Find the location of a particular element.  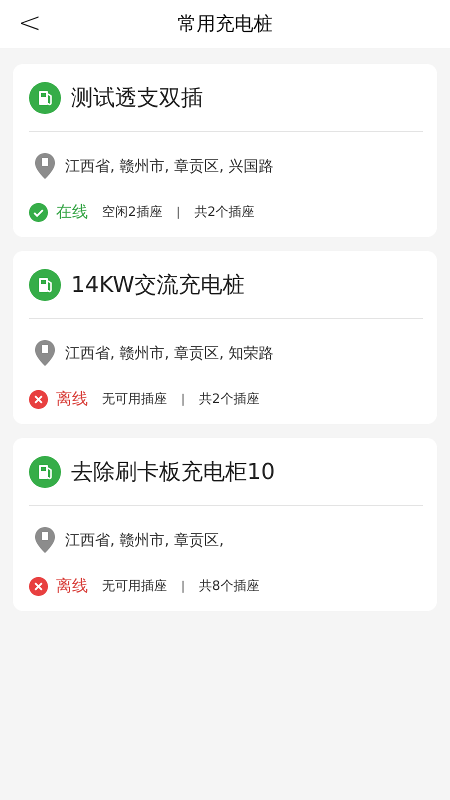

station-name: 去除刷卡板充电柜10 is located at coordinates (173, 472).